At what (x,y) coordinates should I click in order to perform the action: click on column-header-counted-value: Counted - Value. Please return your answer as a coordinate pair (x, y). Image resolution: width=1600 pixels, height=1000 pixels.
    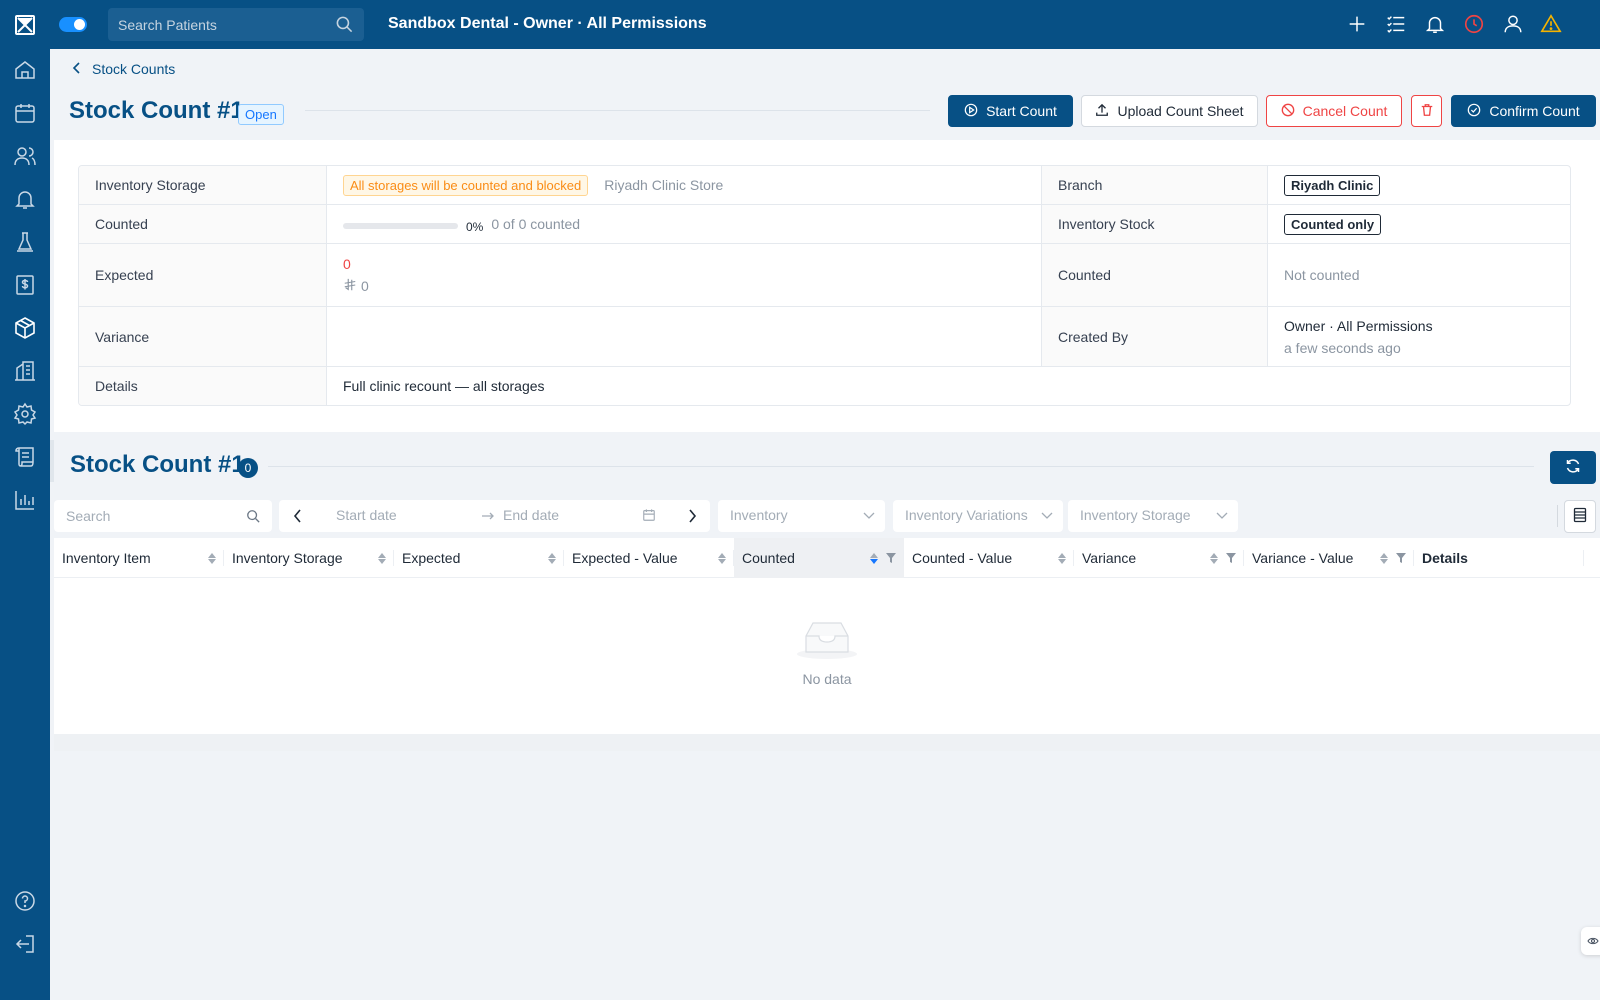
    Looking at the image, I should click on (989, 558).